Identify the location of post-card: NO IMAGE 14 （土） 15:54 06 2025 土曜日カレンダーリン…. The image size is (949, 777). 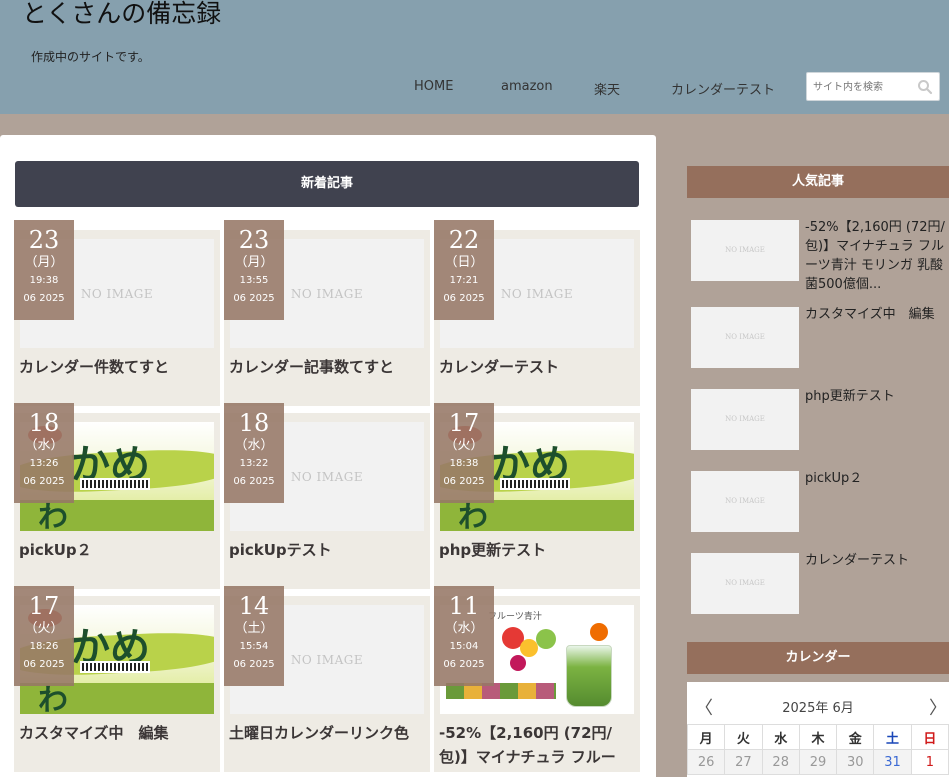
(327, 679).